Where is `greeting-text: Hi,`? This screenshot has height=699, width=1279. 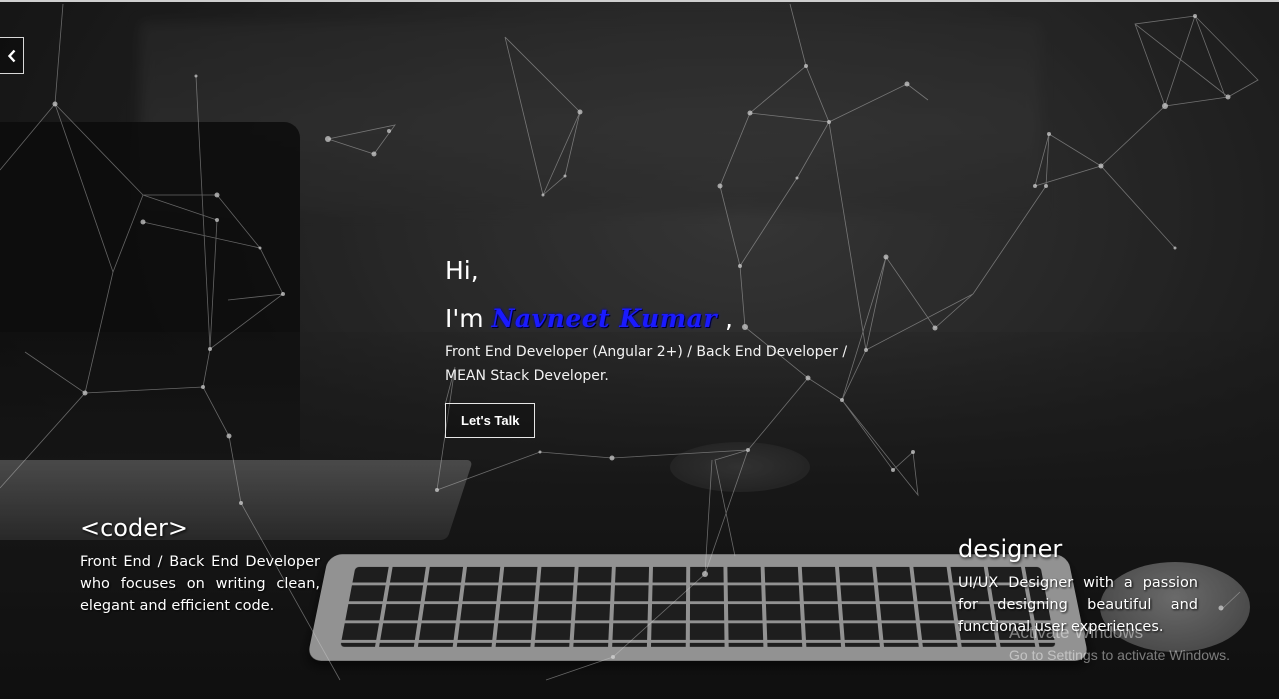 greeting-text: Hi, is located at coordinates (462, 270).